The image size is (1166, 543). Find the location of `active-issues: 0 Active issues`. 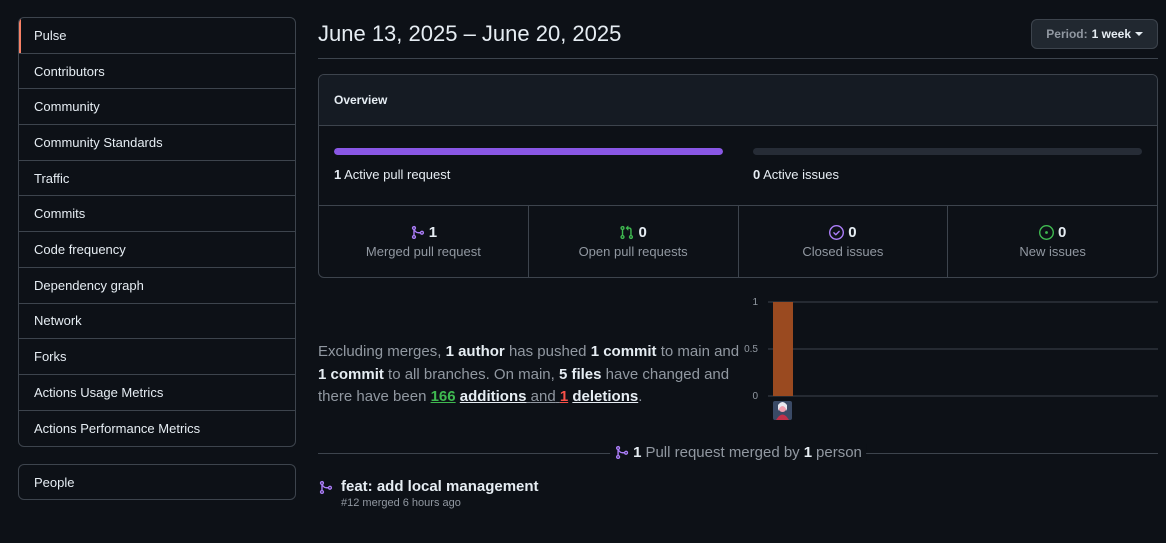

active-issues: 0 Active issues is located at coordinates (947, 165).